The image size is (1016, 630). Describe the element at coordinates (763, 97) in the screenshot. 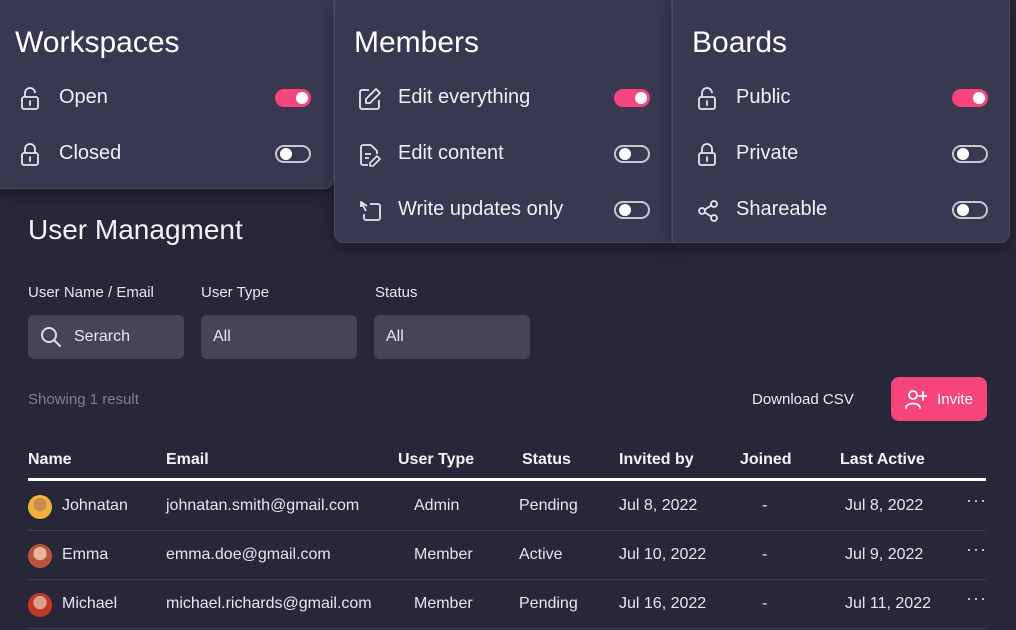

I see `option-label: Public` at that location.